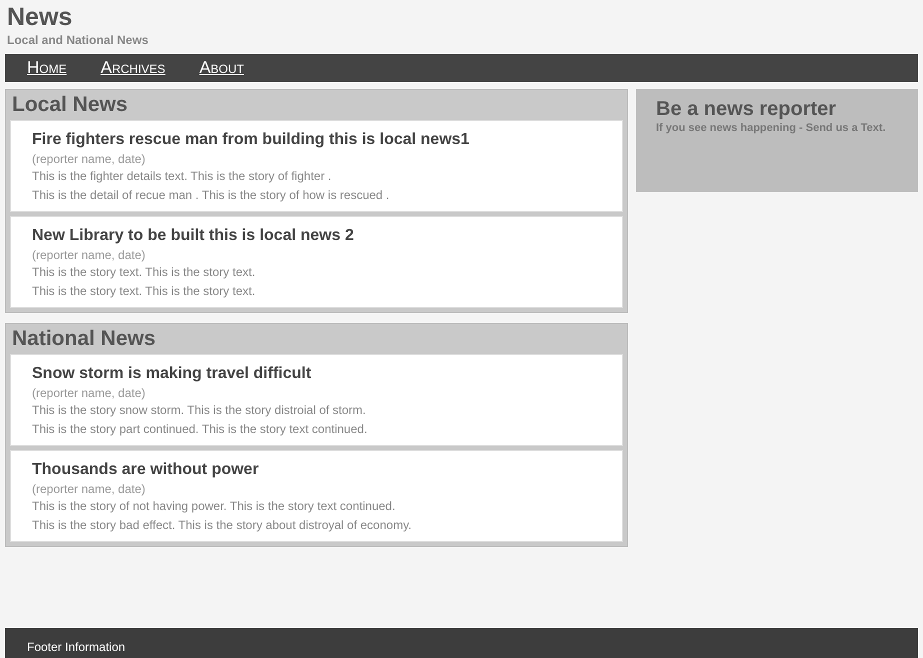  Describe the element at coordinates (172, 374) in the screenshot. I see `article-headline: Snow storm is making travel difficult` at that location.